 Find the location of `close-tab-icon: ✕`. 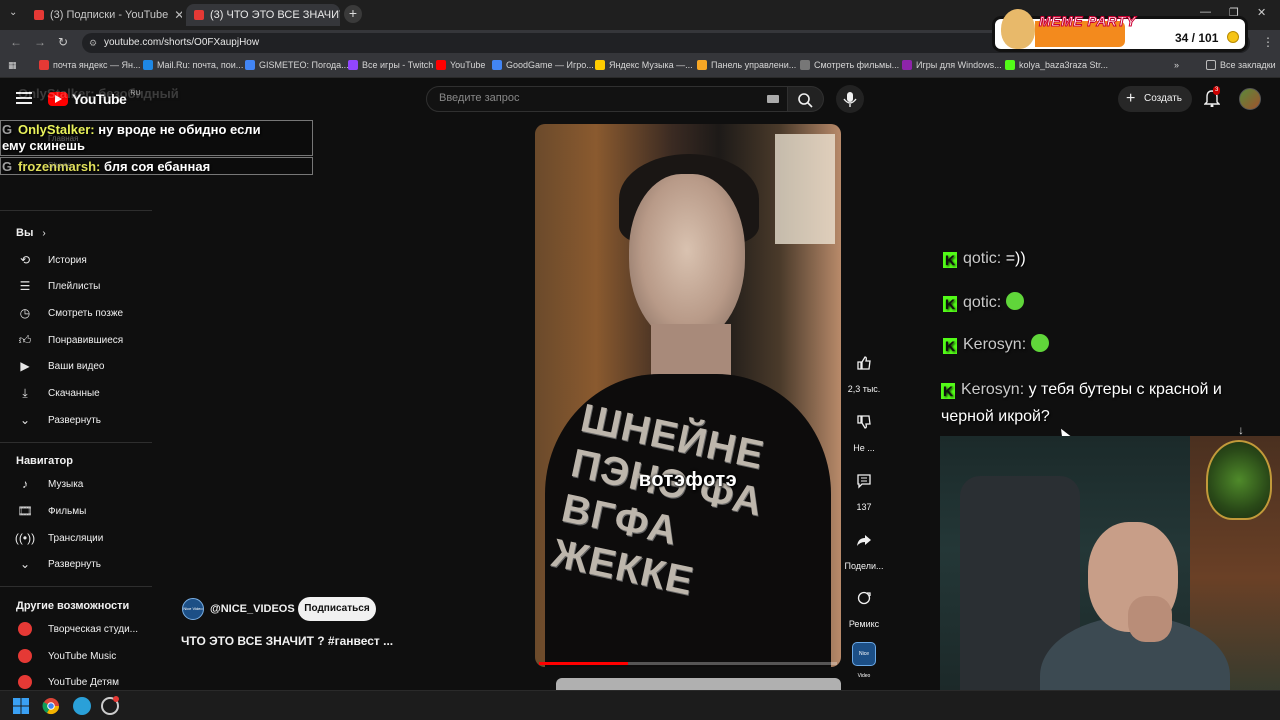

close-tab-icon: ✕ is located at coordinates (178, 15).